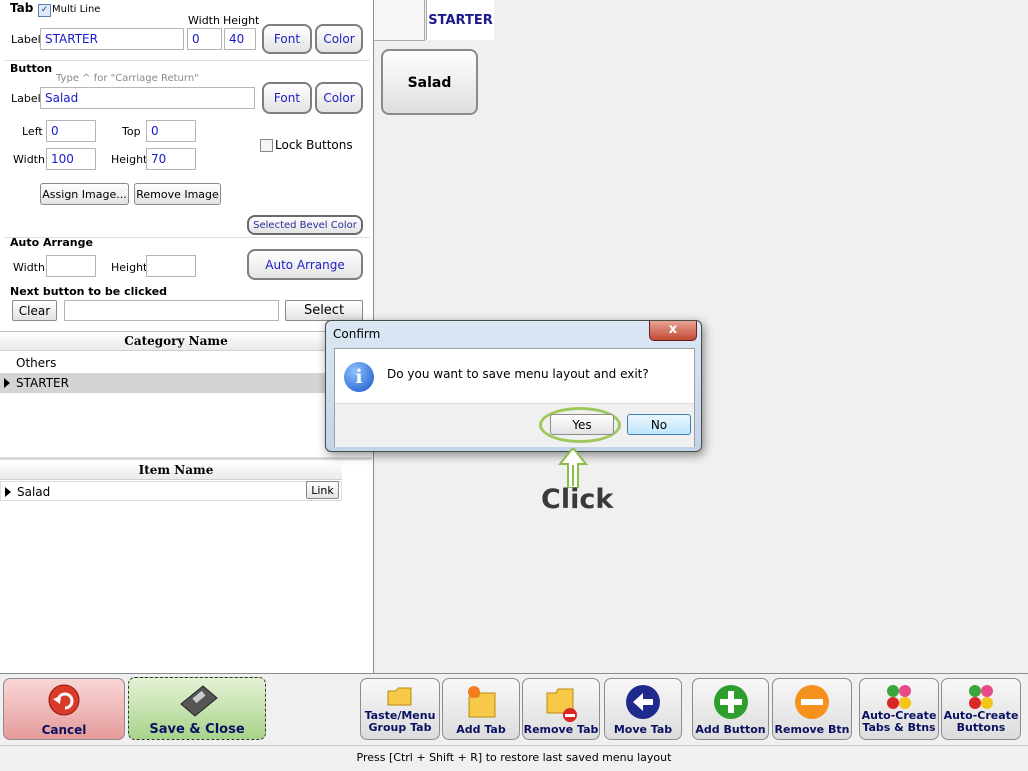 Image resolution: width=1028 pixels, height=771 pixels. I want to click on move-tab-button: Move Tab, so click(643, 709).